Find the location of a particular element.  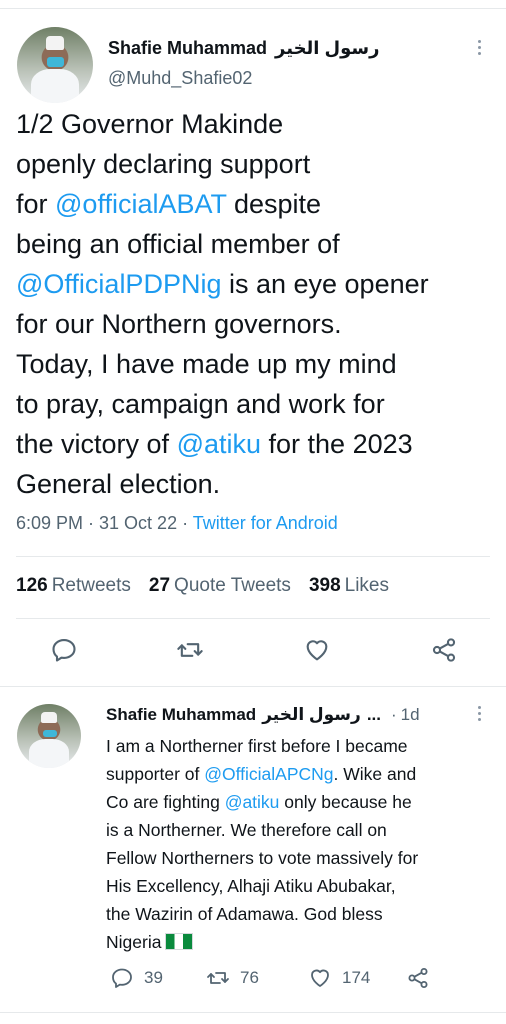

text-line: to pray, campaign and work for is located at coordinates (256, 404).